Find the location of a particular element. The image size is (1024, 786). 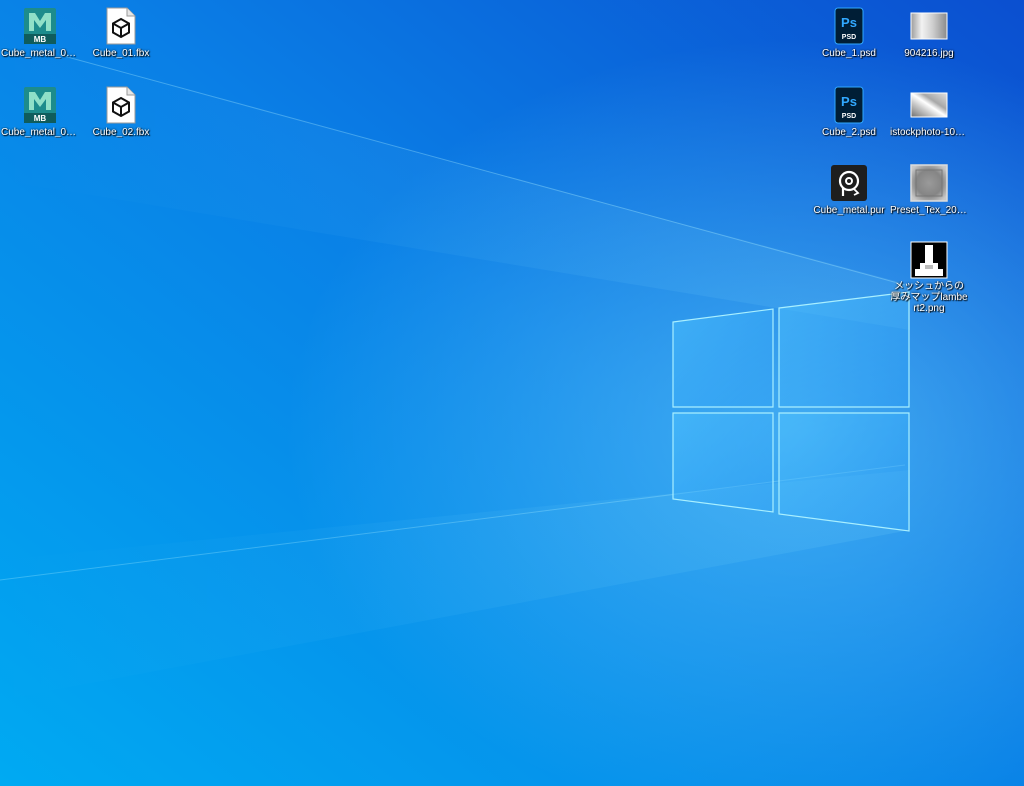

texture-thumbnail-icon is located at coordinates (929, 183).